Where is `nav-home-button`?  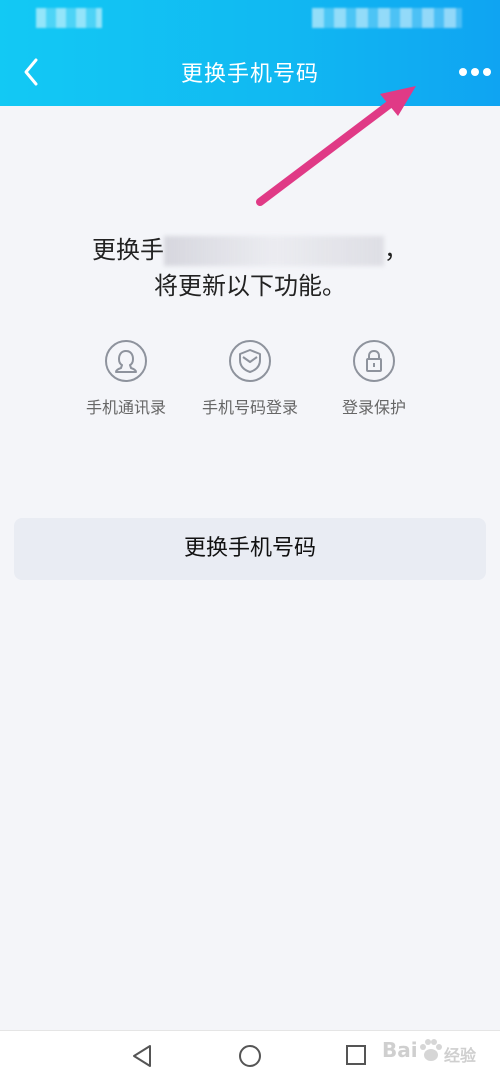 nav-home-button is located at coordinates (250, 1056).